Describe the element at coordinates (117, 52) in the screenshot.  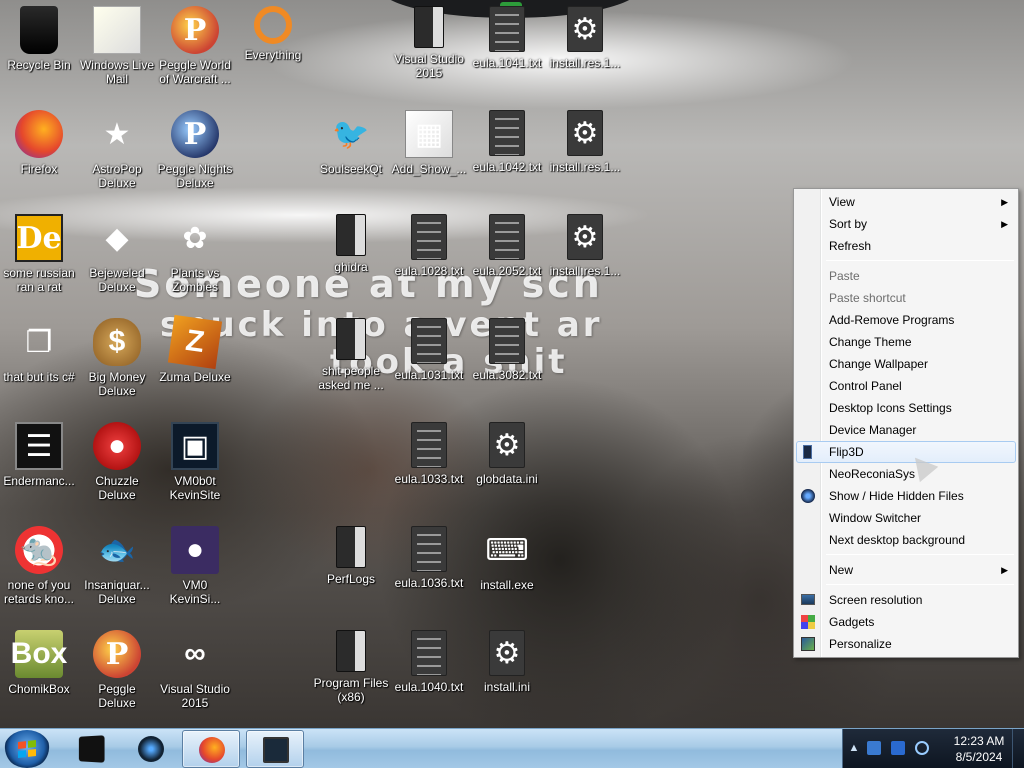
I see `desktop-icon-windows-live-mail: Windows Live Mail` at that location.